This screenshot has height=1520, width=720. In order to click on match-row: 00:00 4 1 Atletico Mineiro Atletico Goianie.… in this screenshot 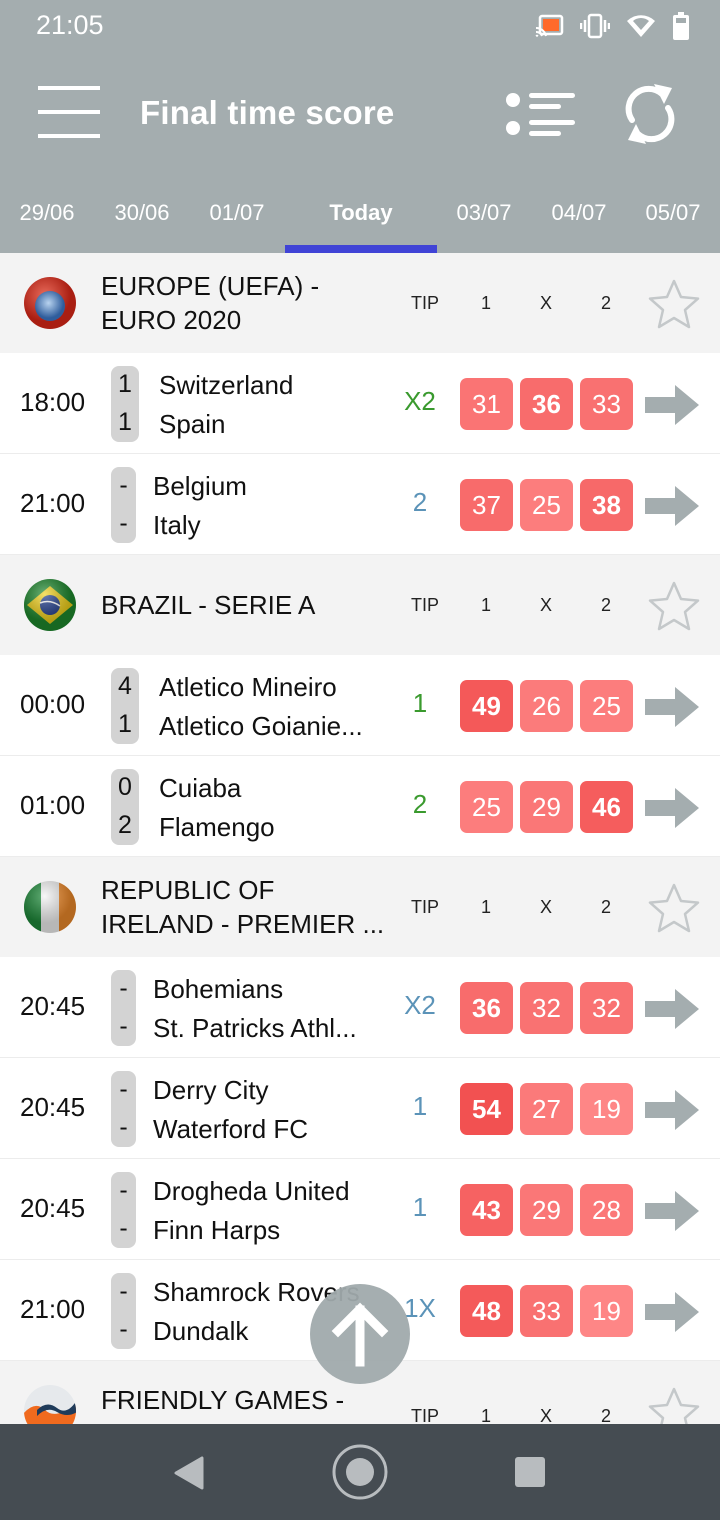, I will do `click(360, 705)`.